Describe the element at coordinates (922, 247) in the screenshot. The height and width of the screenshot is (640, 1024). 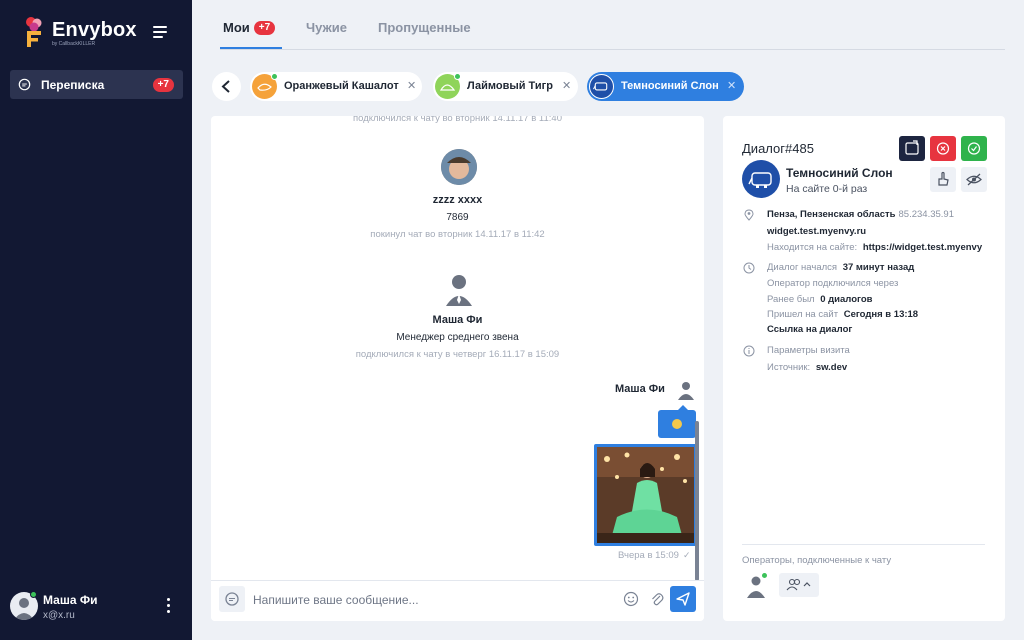
I see `on-site-value: https://widget.test.myenvy` at that location.